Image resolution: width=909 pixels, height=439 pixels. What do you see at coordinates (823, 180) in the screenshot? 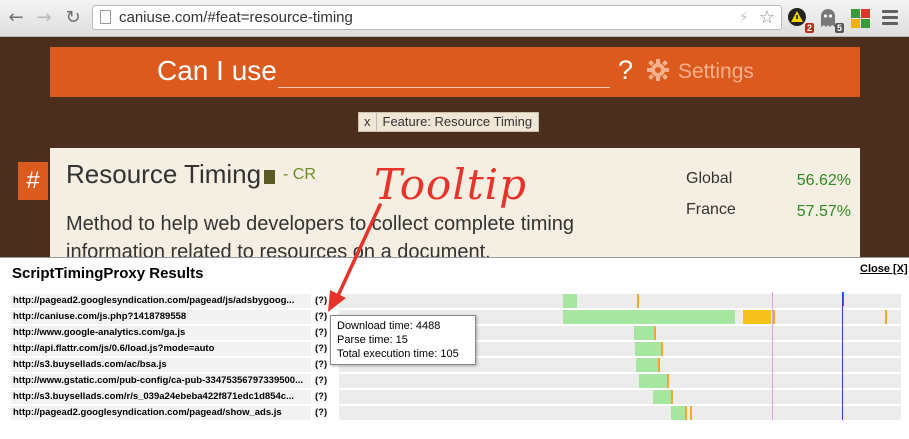
I see `usage-global-value: 56.62%` at bounding box center [823, 180].